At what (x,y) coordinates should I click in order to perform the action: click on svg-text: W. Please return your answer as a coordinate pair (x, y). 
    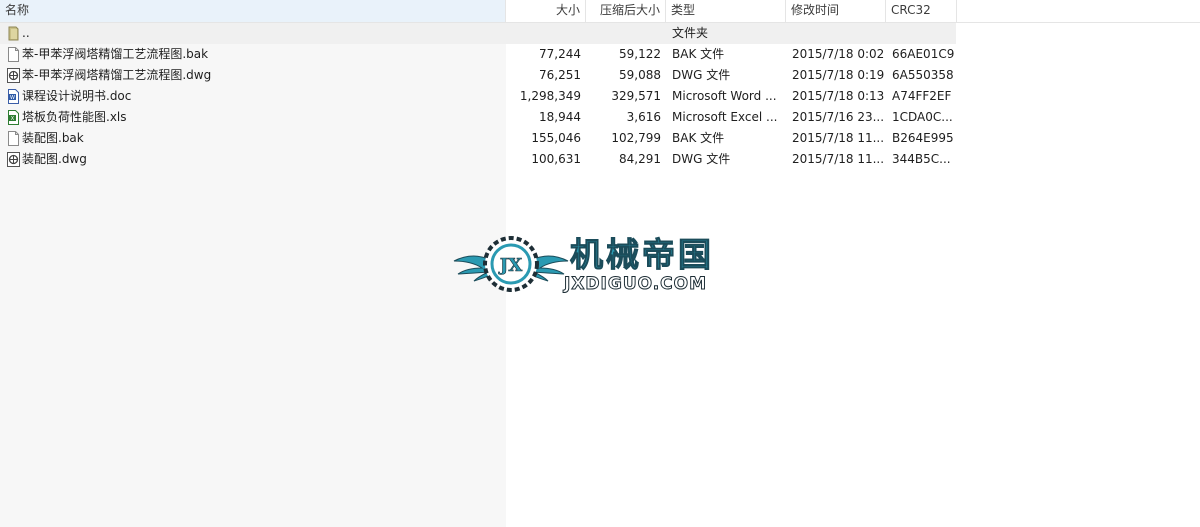
    Looking at the image, I should click on (12, 98).